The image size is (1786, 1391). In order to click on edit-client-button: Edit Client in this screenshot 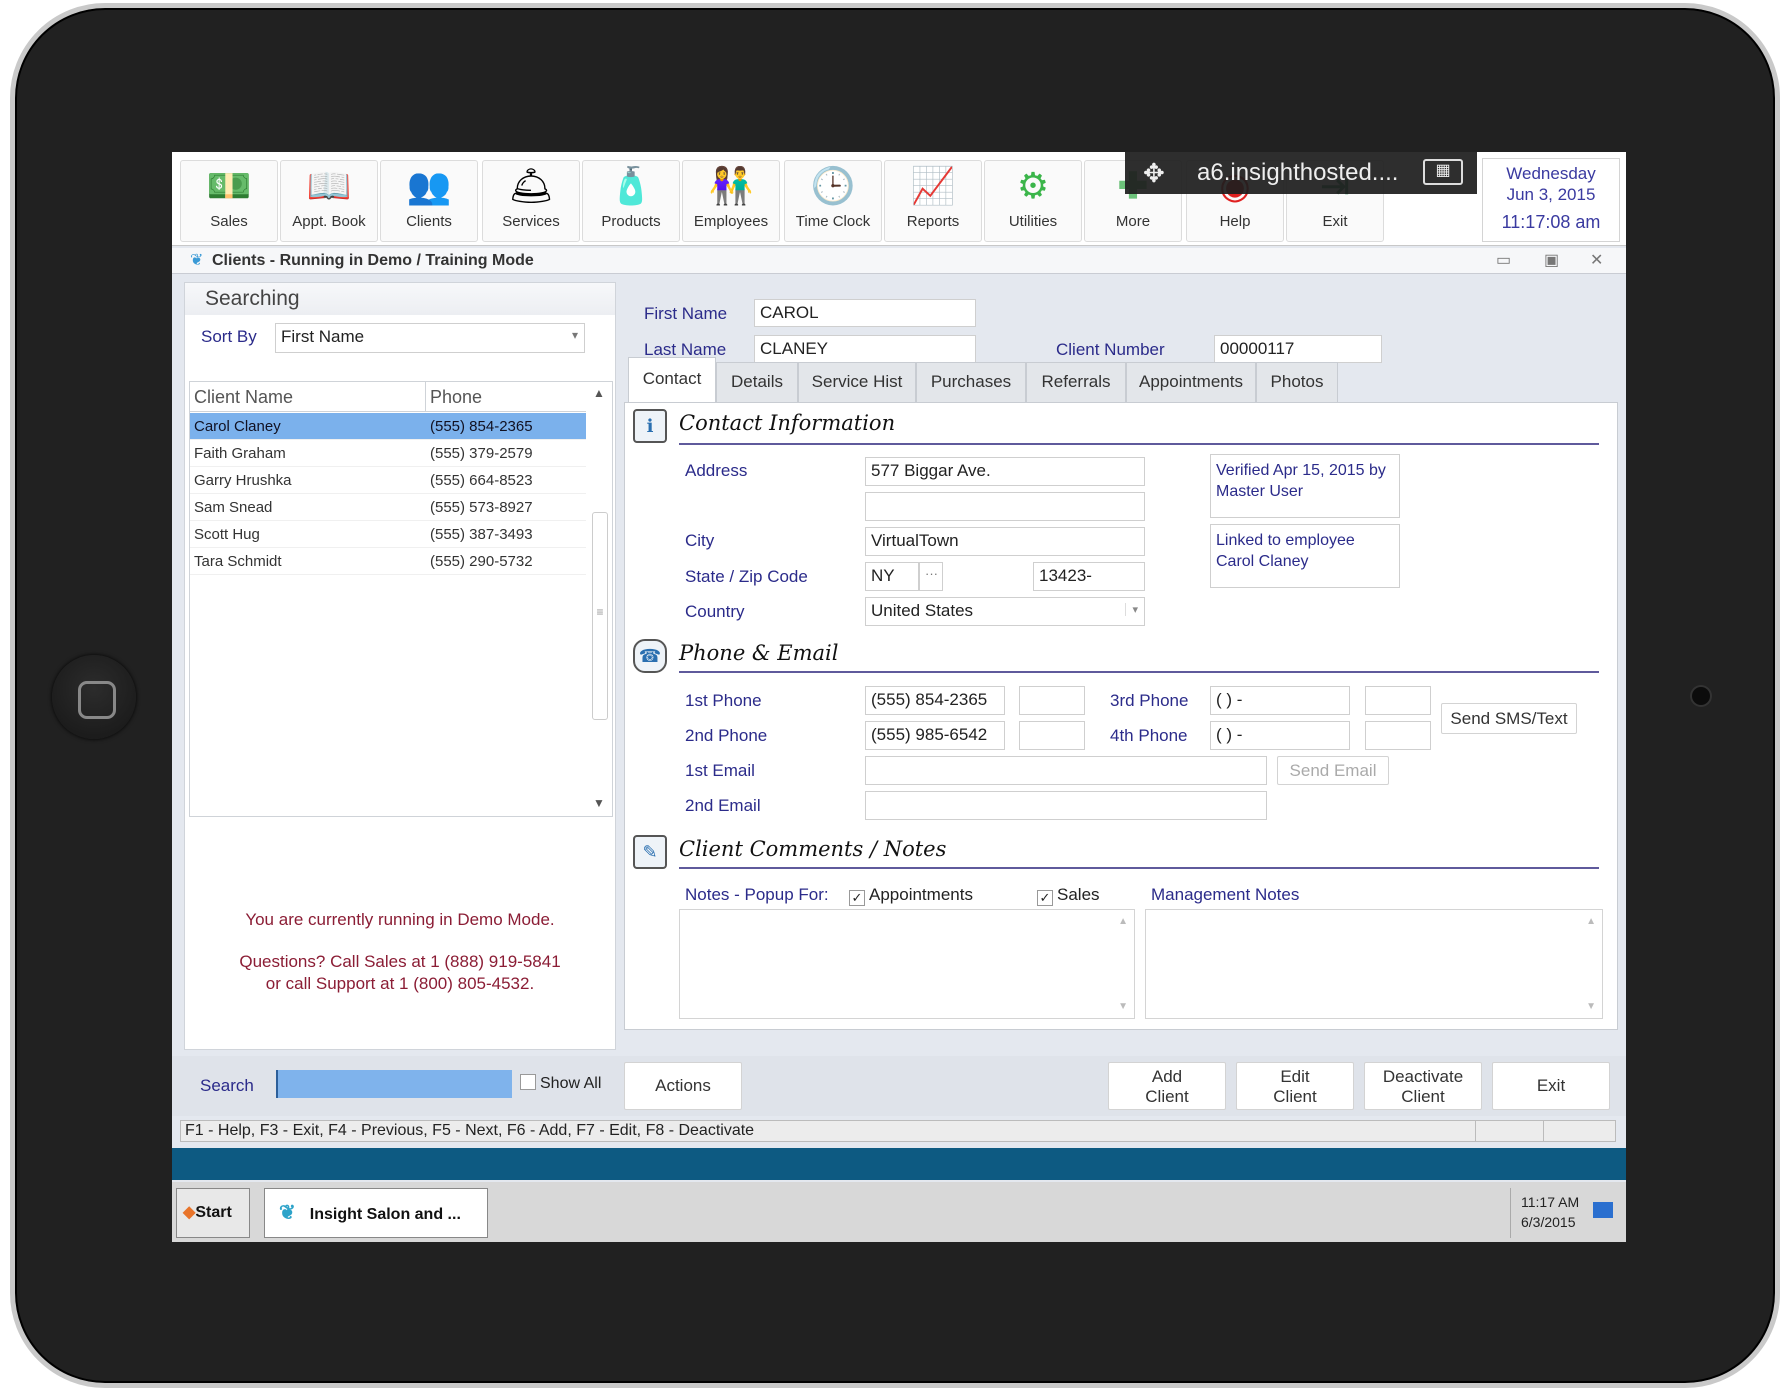, I will do `click(1295, 1086)`.